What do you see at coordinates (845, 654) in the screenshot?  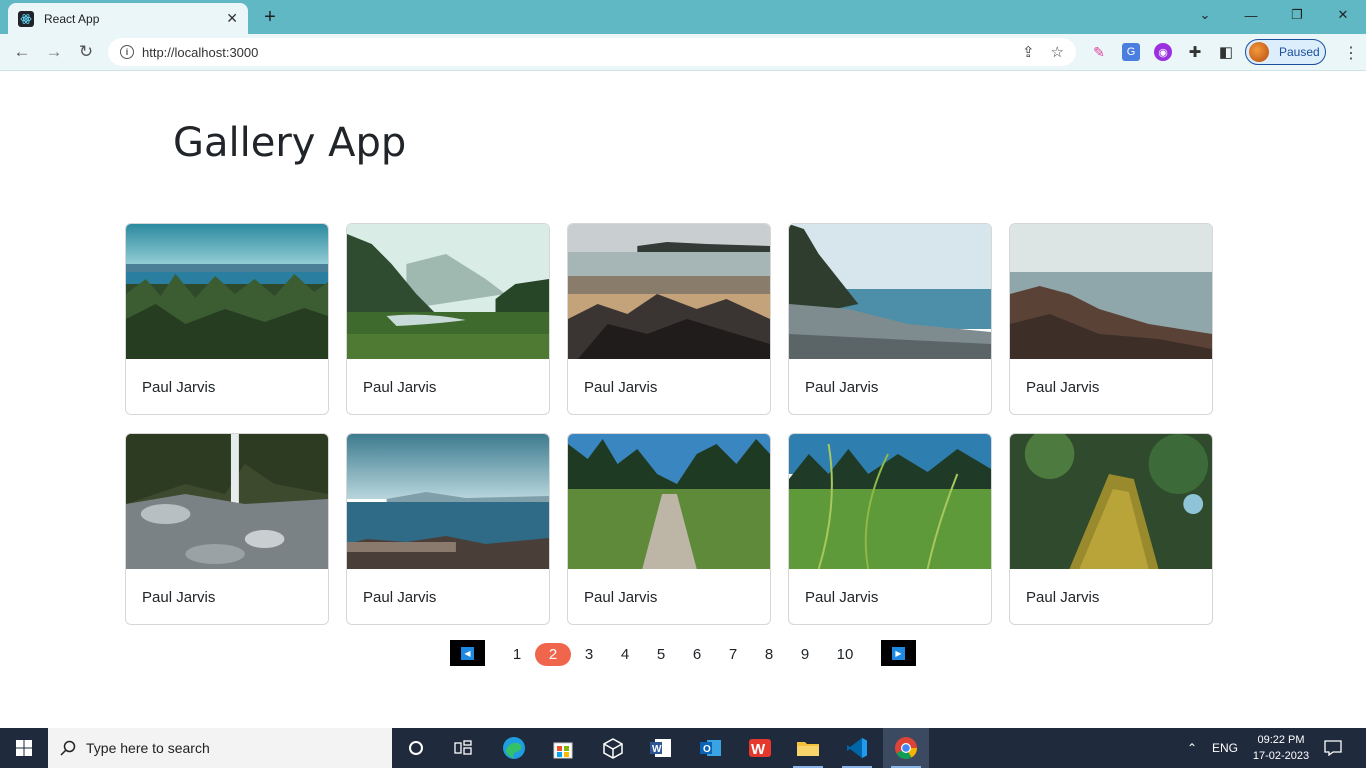 I see `page-link-10: 10` at bounding box center [845, 654].